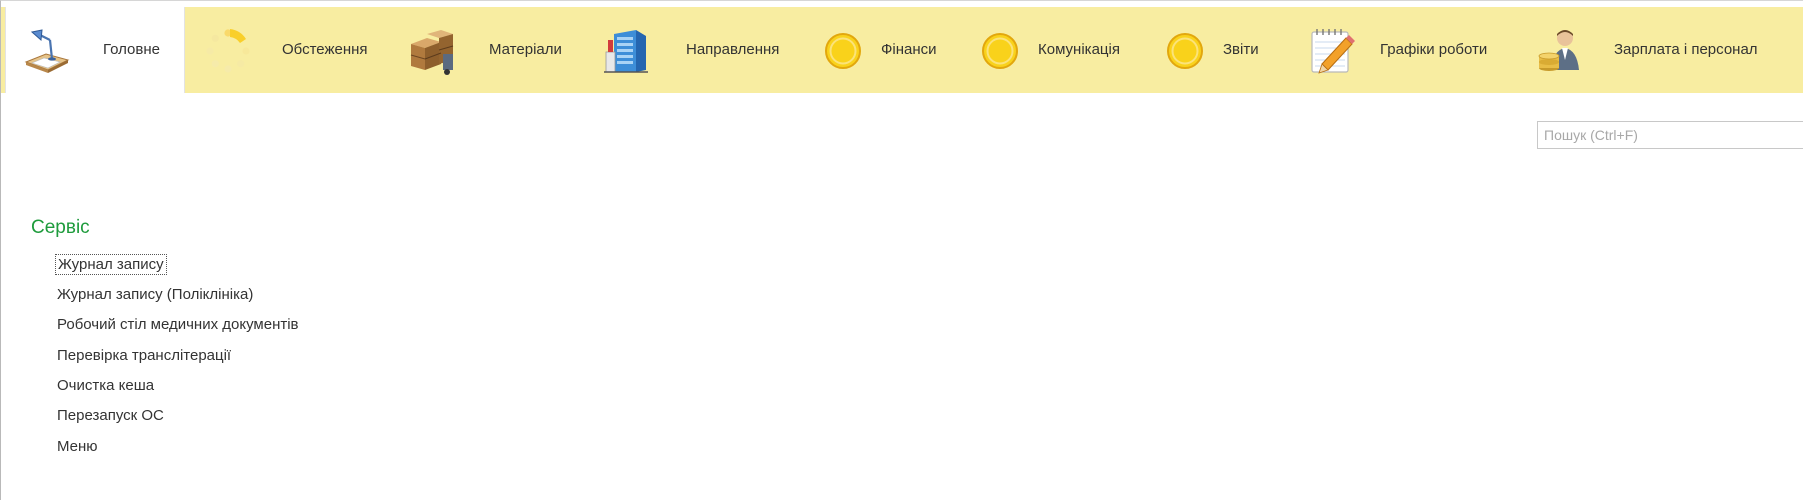  I want to click on notepad-pencil-icon, so click(1331, 51).